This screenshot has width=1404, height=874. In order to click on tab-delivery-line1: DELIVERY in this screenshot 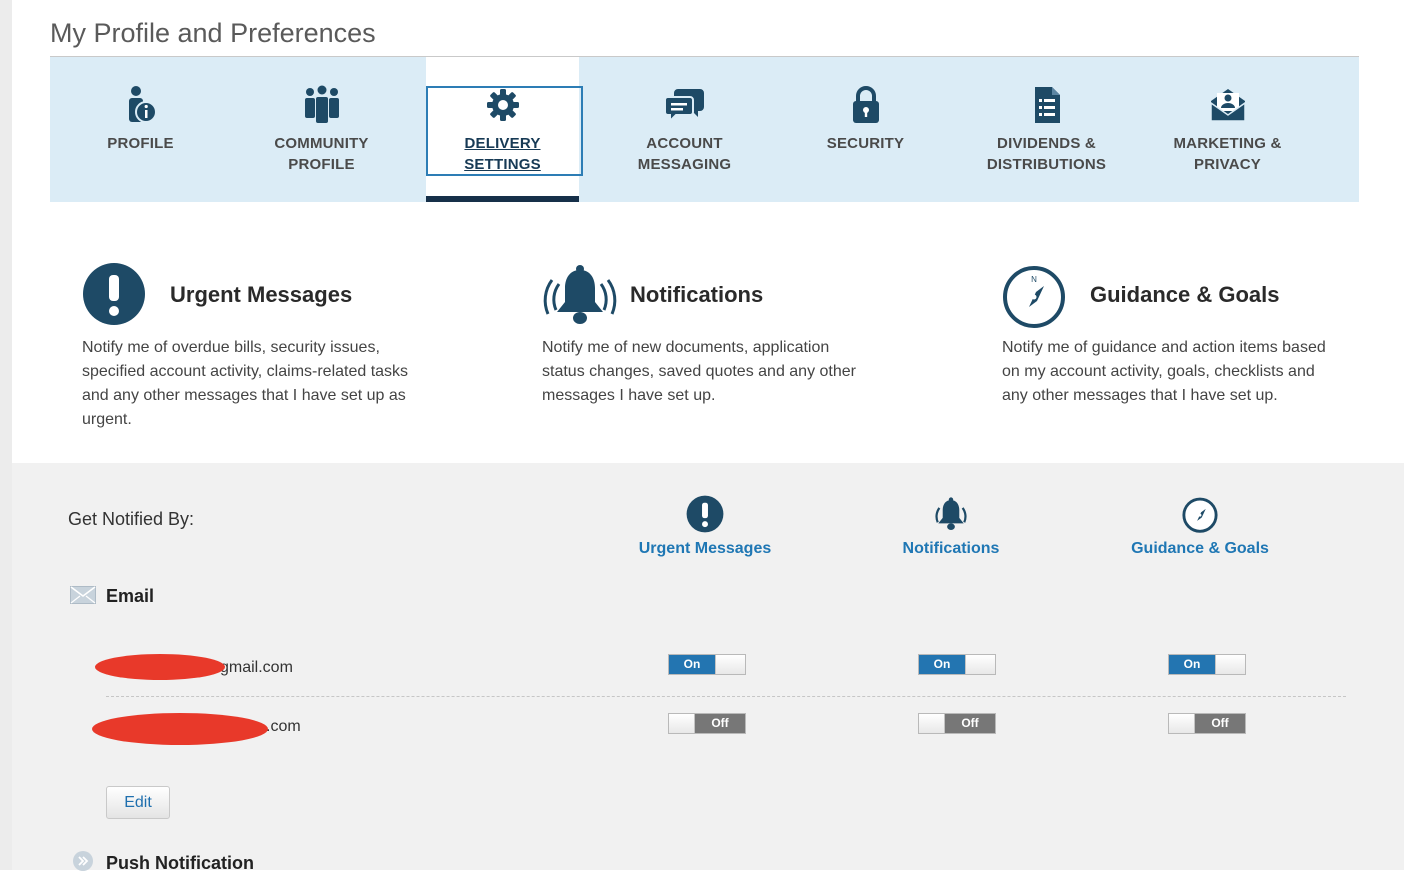, I will do `click(502, 143)`.